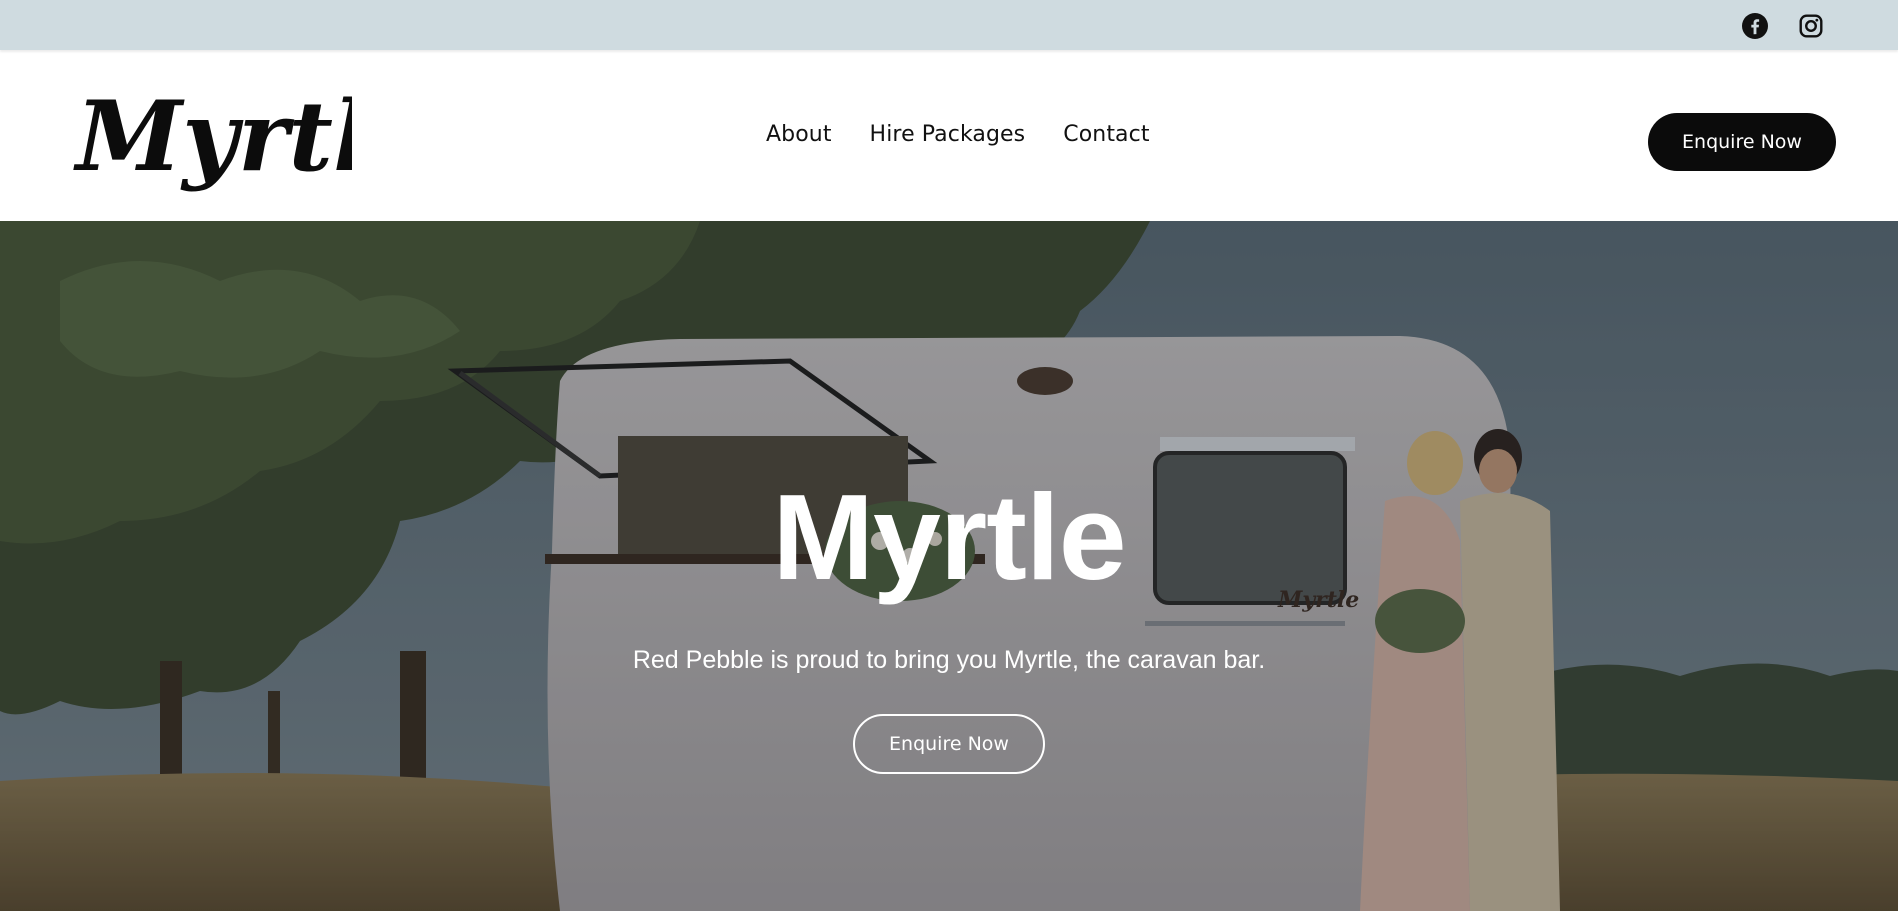 The height and width of the screenshot is (911, 1898). I want to click on top-utility-bar, so click(949, 25).